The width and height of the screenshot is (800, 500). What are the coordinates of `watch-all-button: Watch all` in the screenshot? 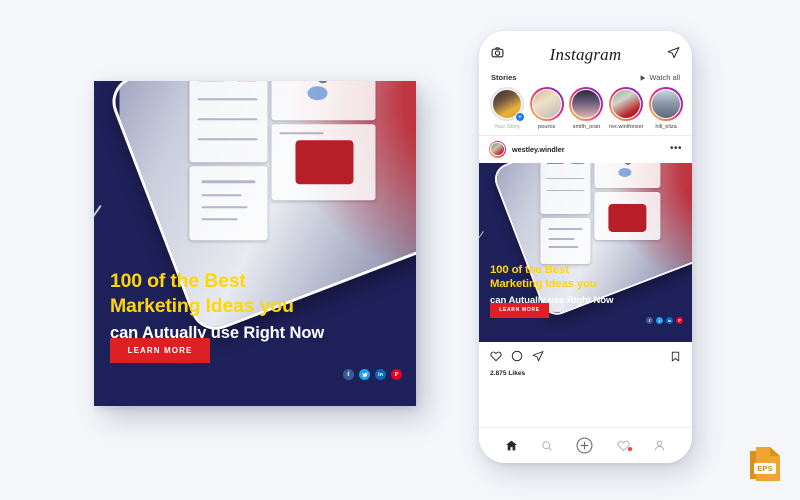 It's located at (660, 77).